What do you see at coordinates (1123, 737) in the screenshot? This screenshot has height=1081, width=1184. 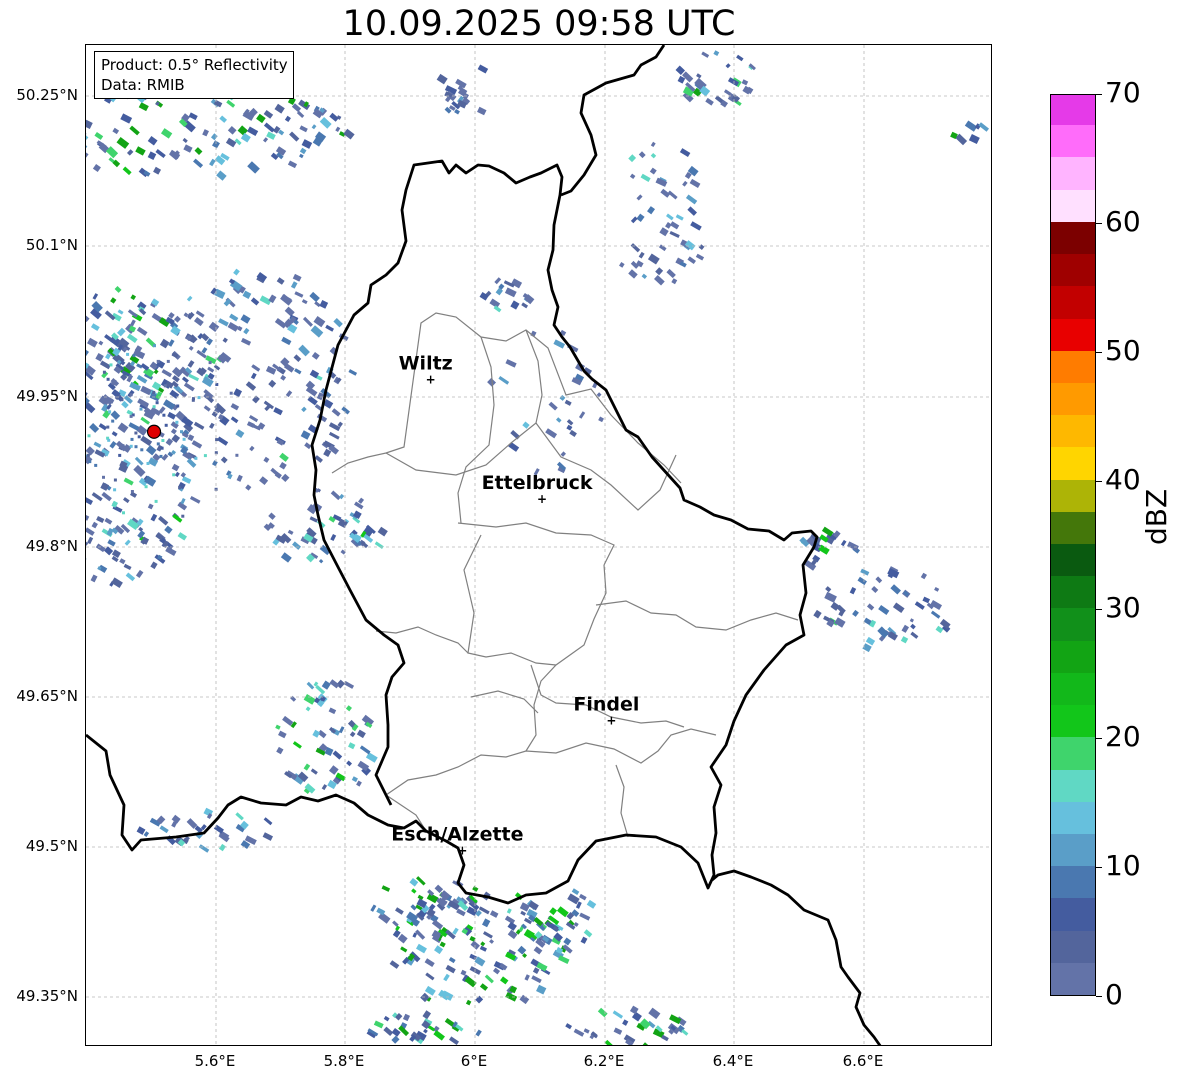 I see `colorbar-tick-label: 20` at bounding box center [1123, 737].